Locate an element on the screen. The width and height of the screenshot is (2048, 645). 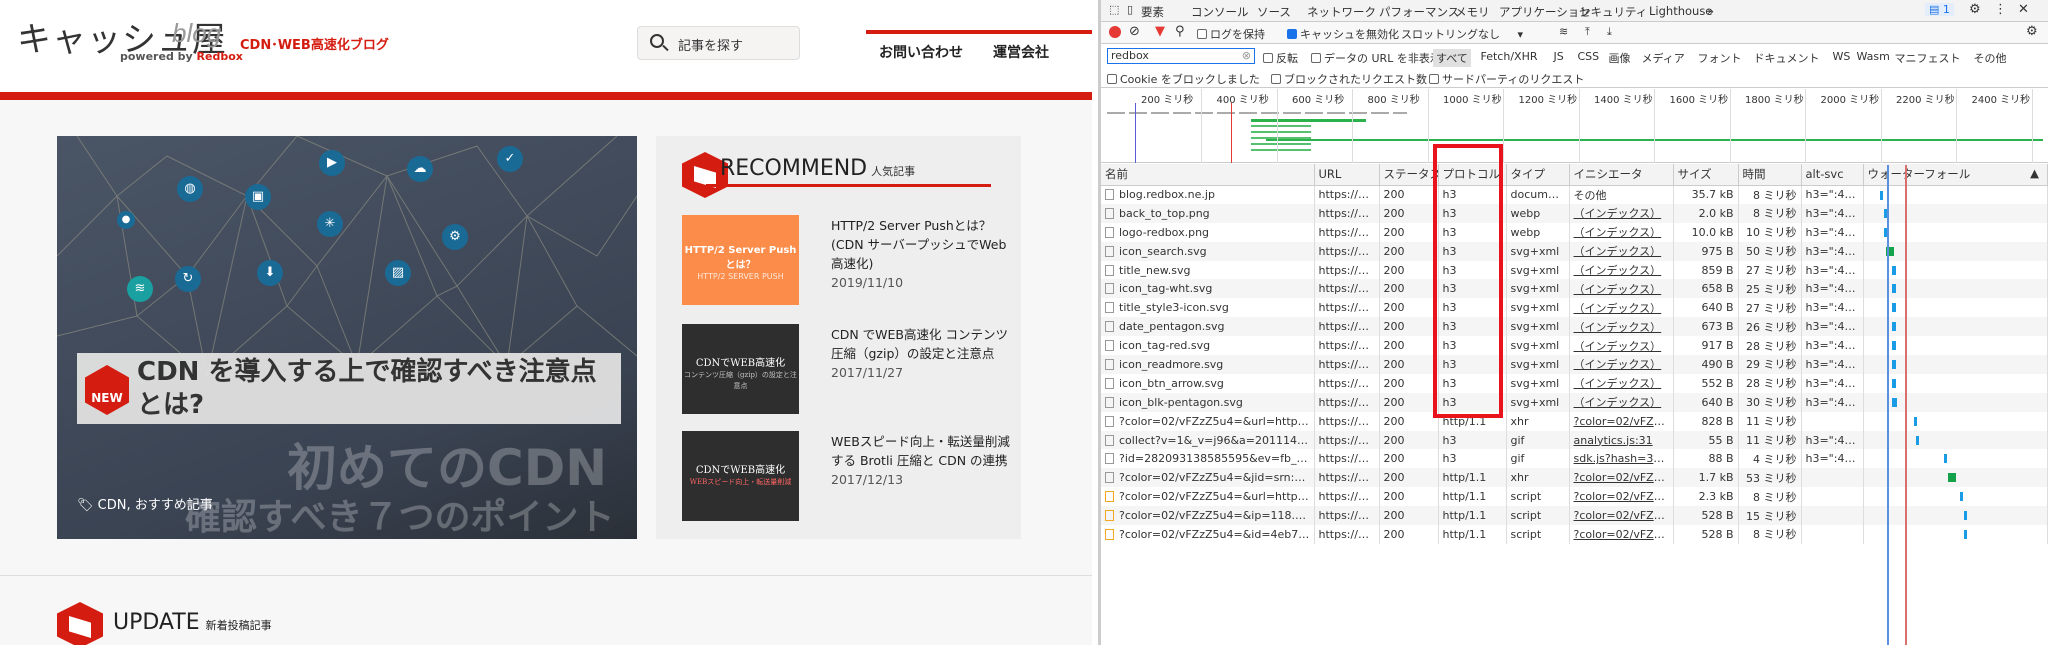
filter-type-10: マニフェスト is located at coordinates (1928, 58).